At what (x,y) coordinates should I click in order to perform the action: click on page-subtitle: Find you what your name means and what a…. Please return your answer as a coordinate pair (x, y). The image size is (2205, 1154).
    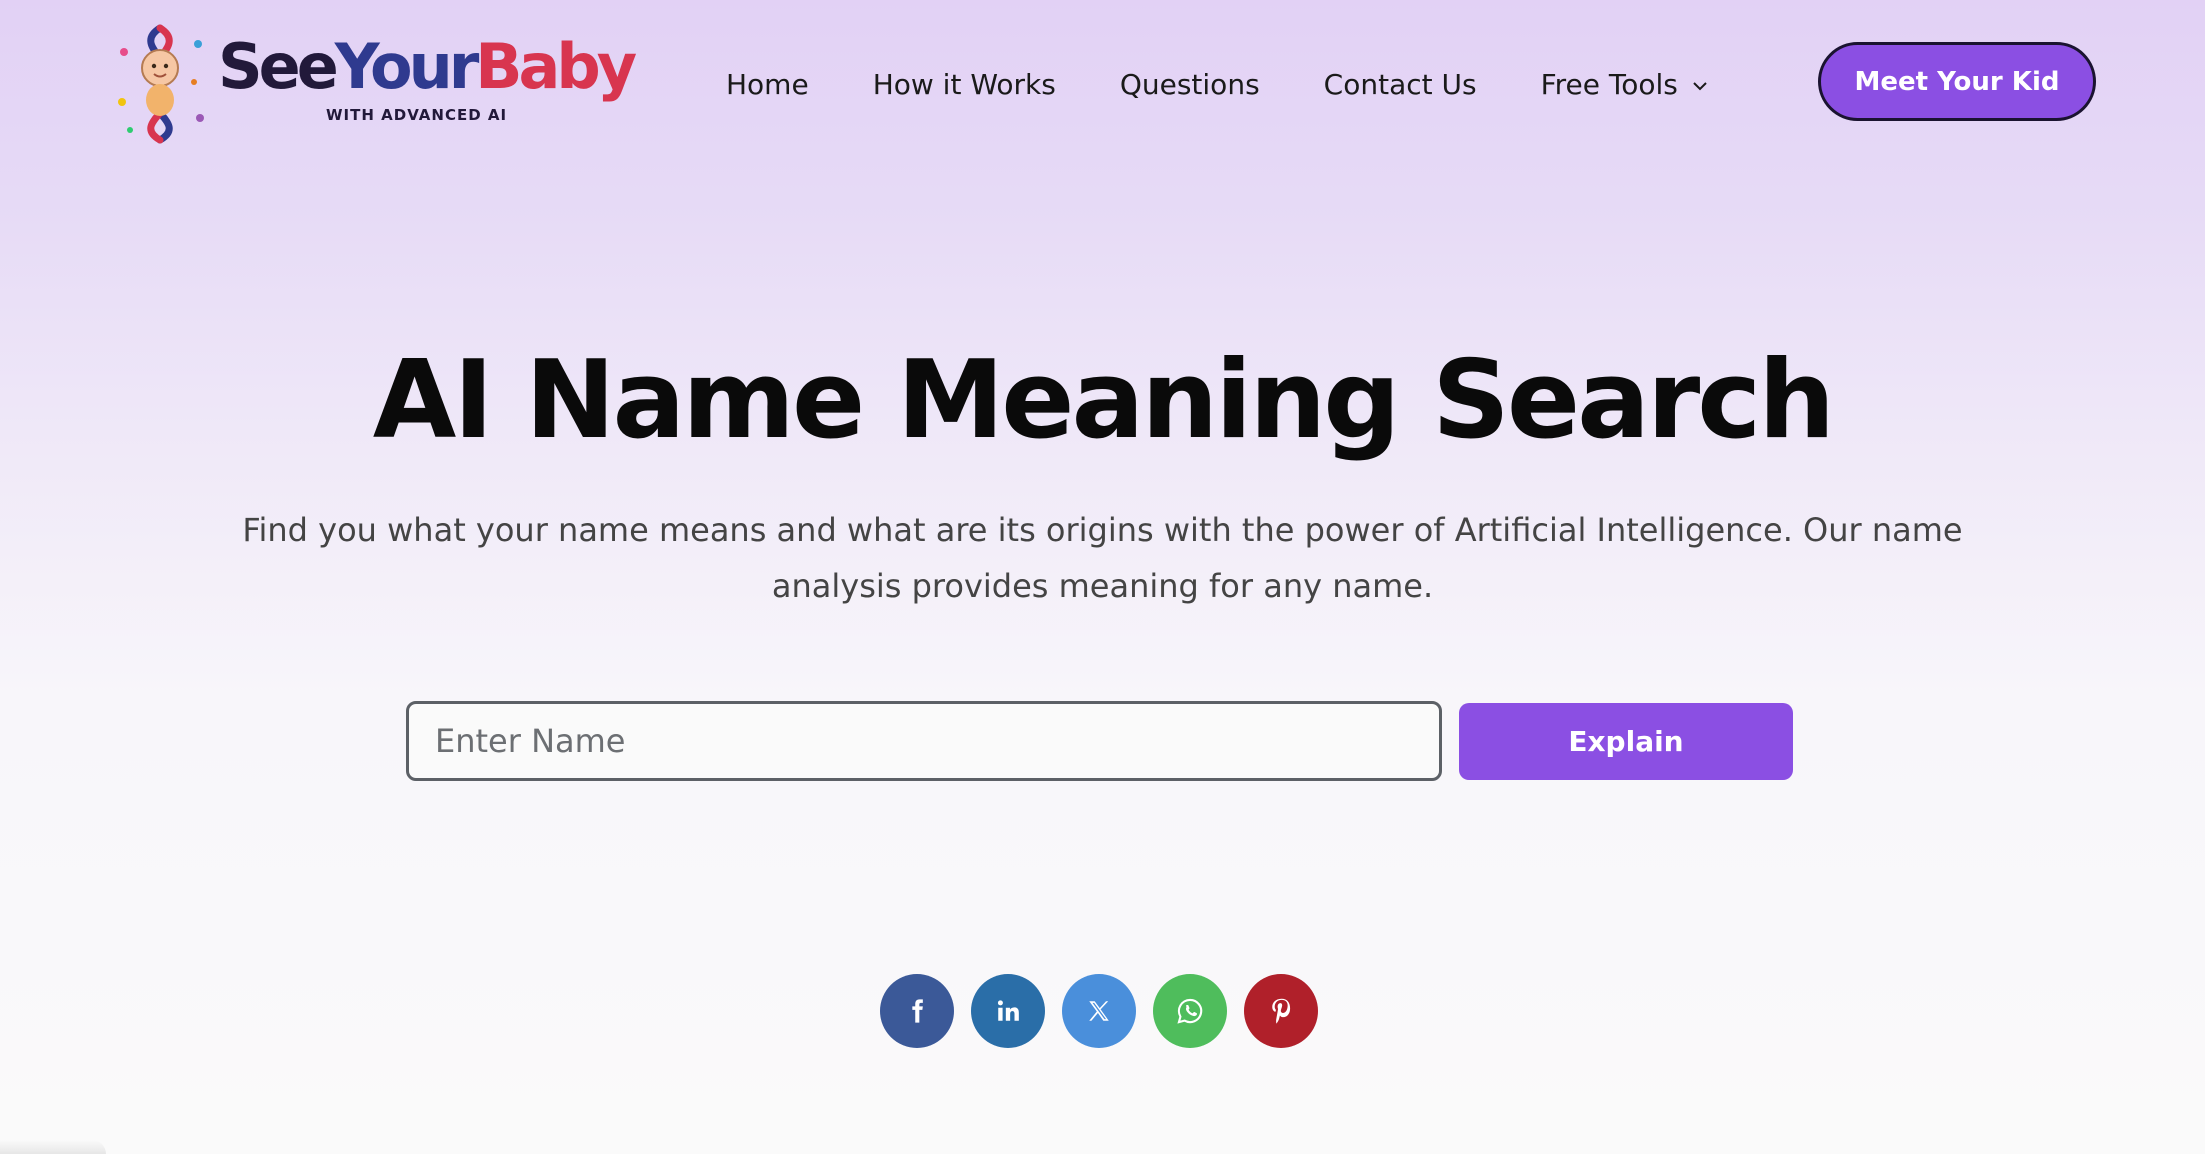
    Looking at the image, I should click on (1102, 558).